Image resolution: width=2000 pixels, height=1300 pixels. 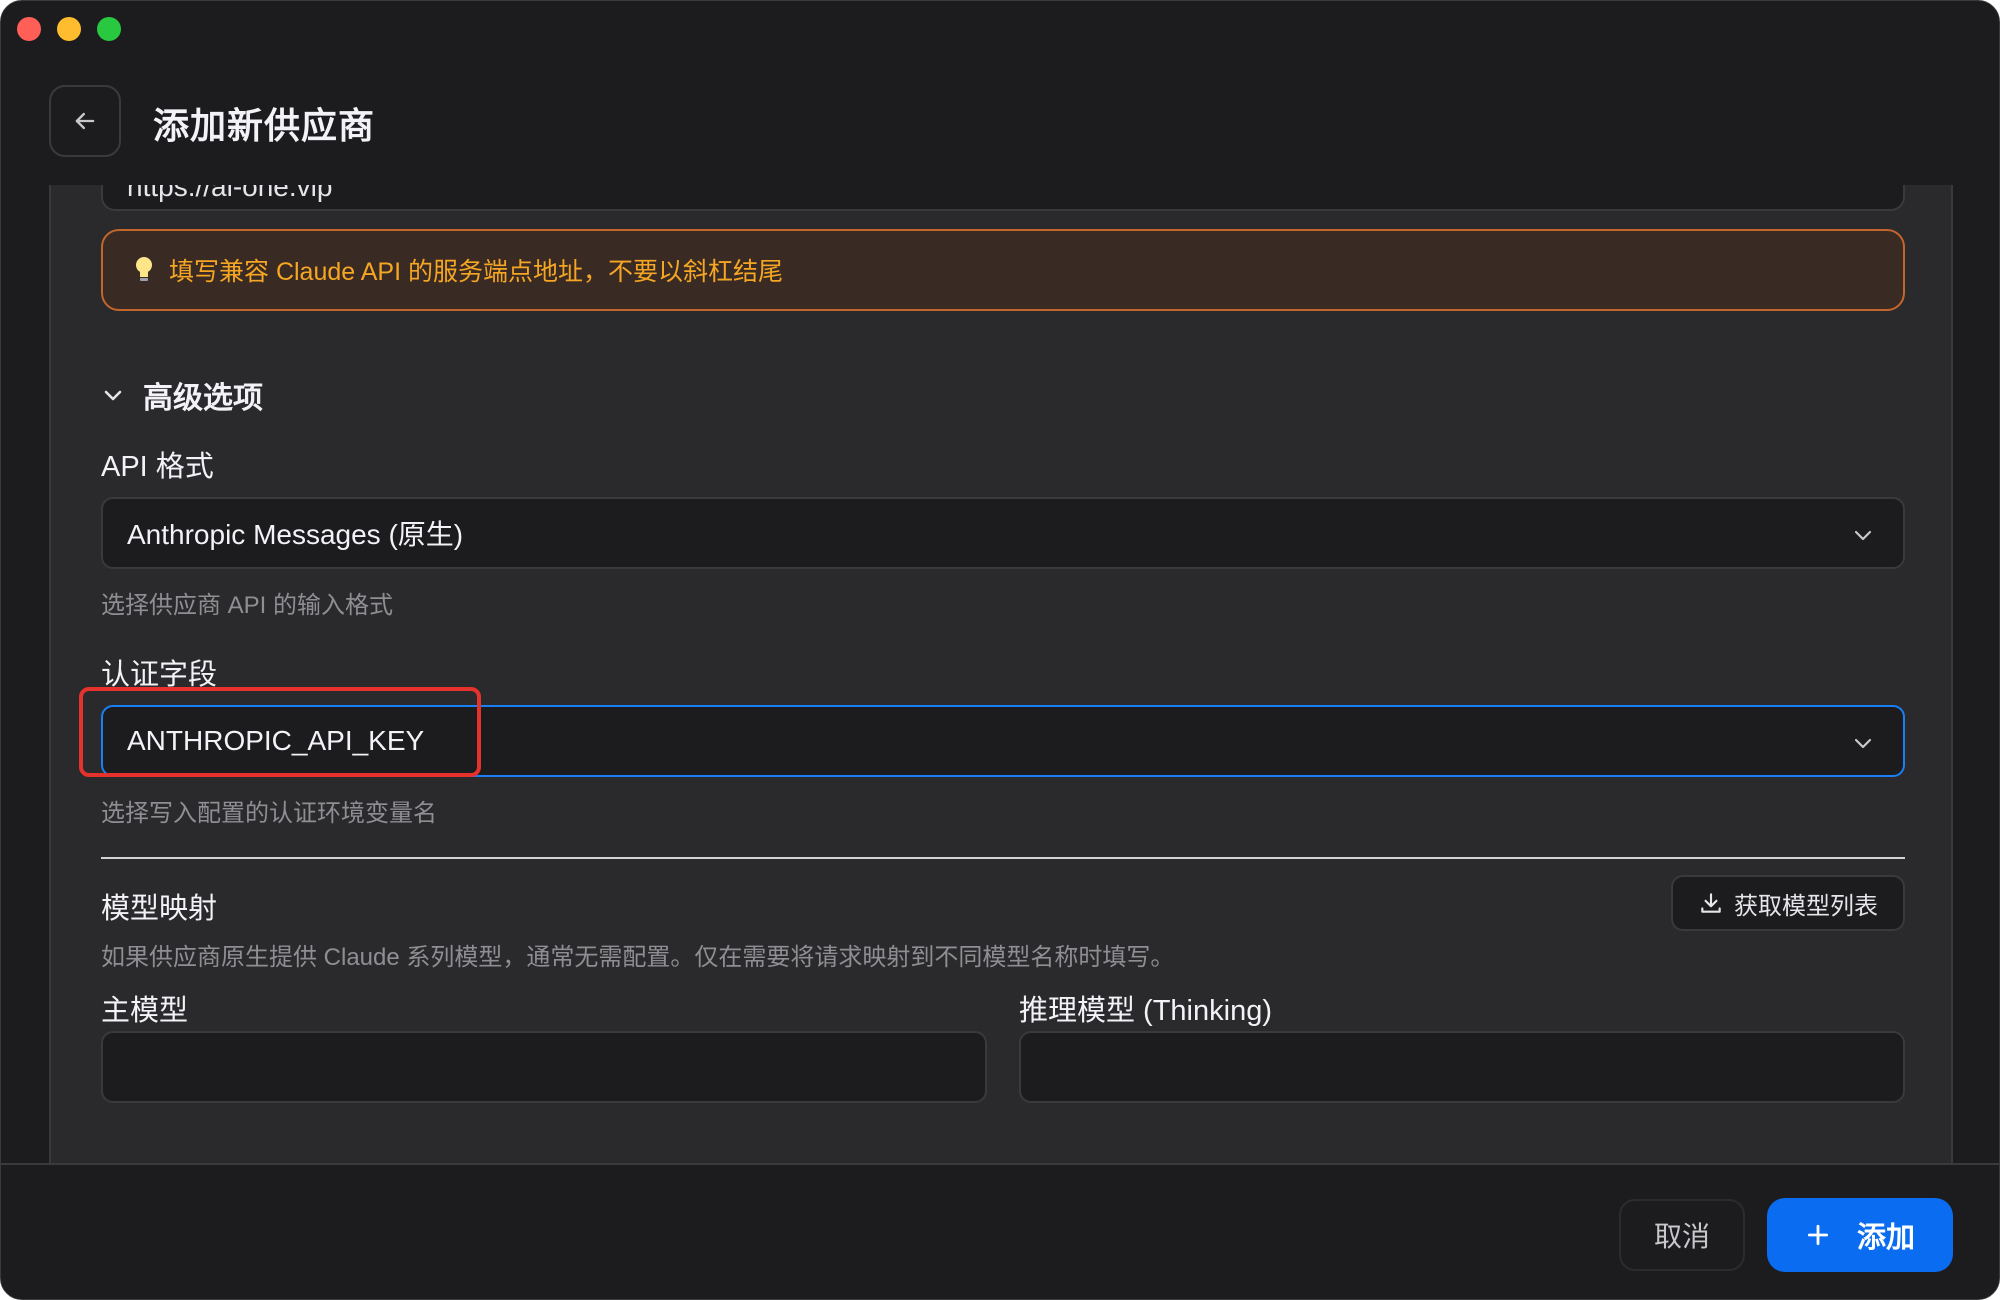 What do you see at coordinates (1711, 903) in the screenshot?
I see `download-icon` at bounding box center [1711, 903].